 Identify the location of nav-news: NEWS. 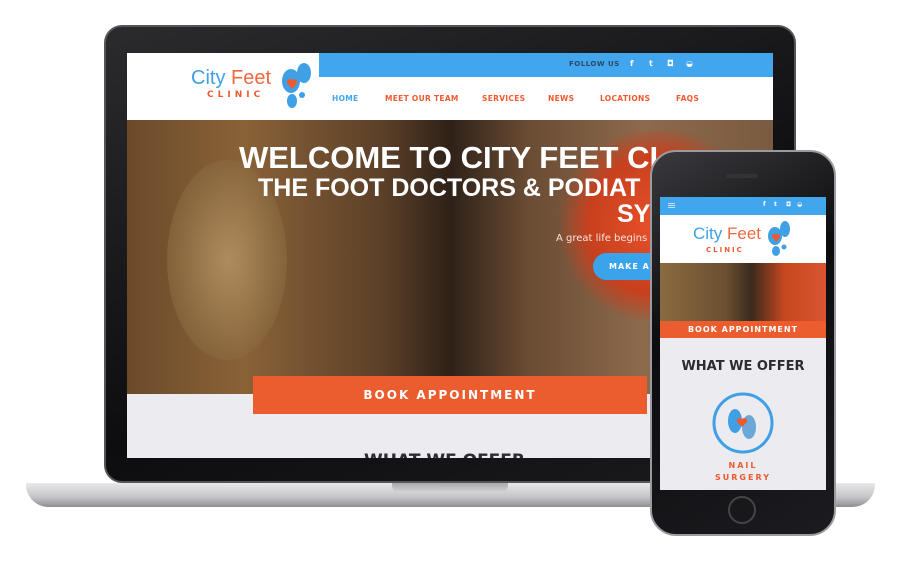
(561, 98).